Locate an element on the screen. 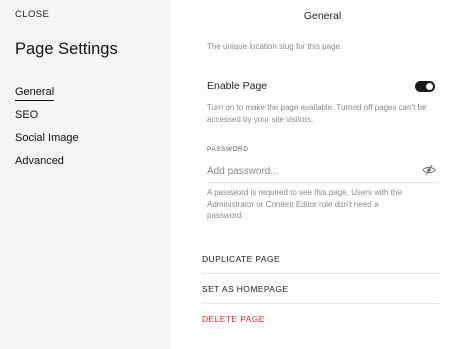  nav-item-social-image: Social Image is located at coordinates (47, 142).